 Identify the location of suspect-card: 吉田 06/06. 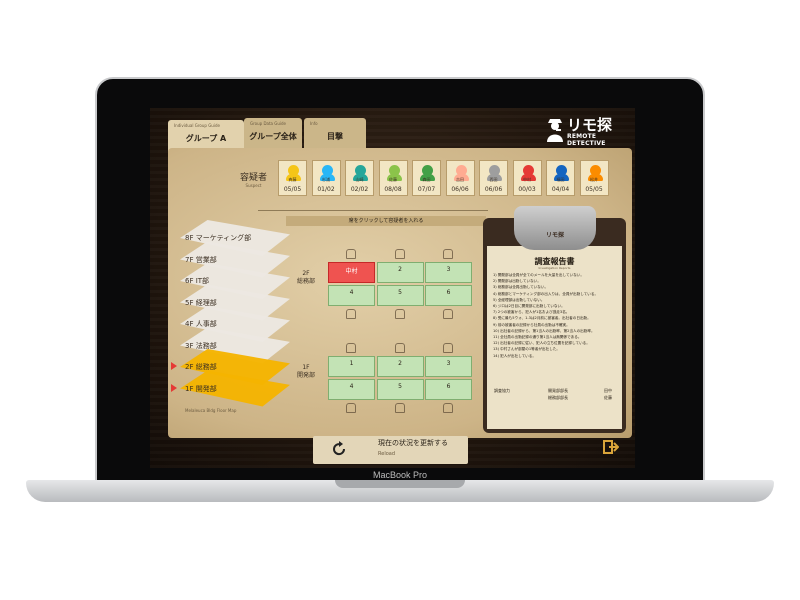
(460, 178).